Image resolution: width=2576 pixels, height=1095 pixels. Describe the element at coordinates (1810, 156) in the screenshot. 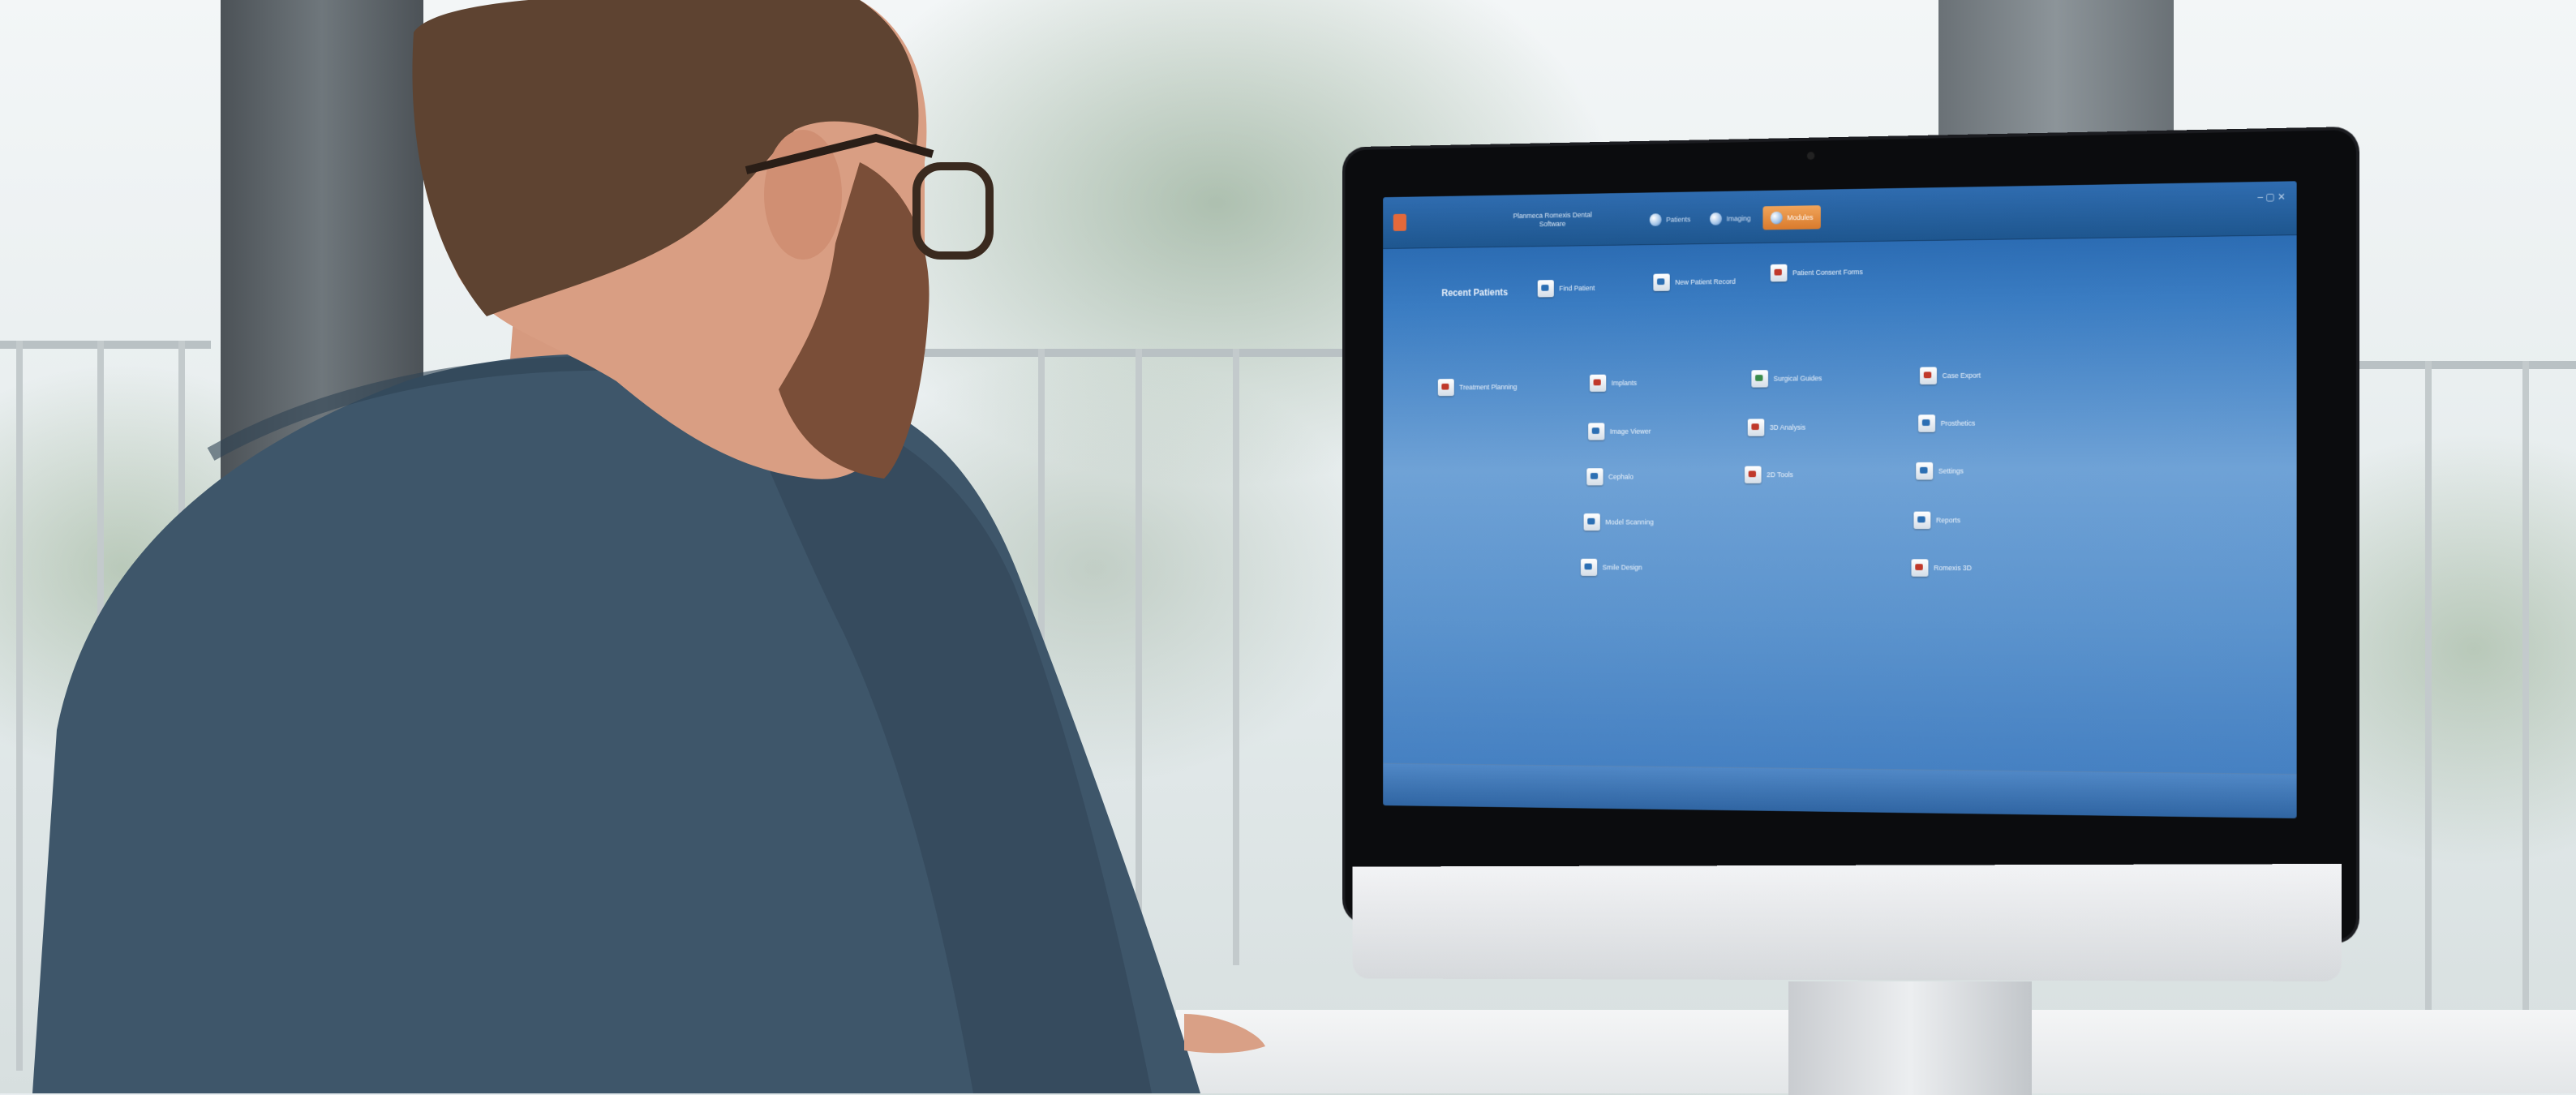

I see `webcam-icon` at that location.